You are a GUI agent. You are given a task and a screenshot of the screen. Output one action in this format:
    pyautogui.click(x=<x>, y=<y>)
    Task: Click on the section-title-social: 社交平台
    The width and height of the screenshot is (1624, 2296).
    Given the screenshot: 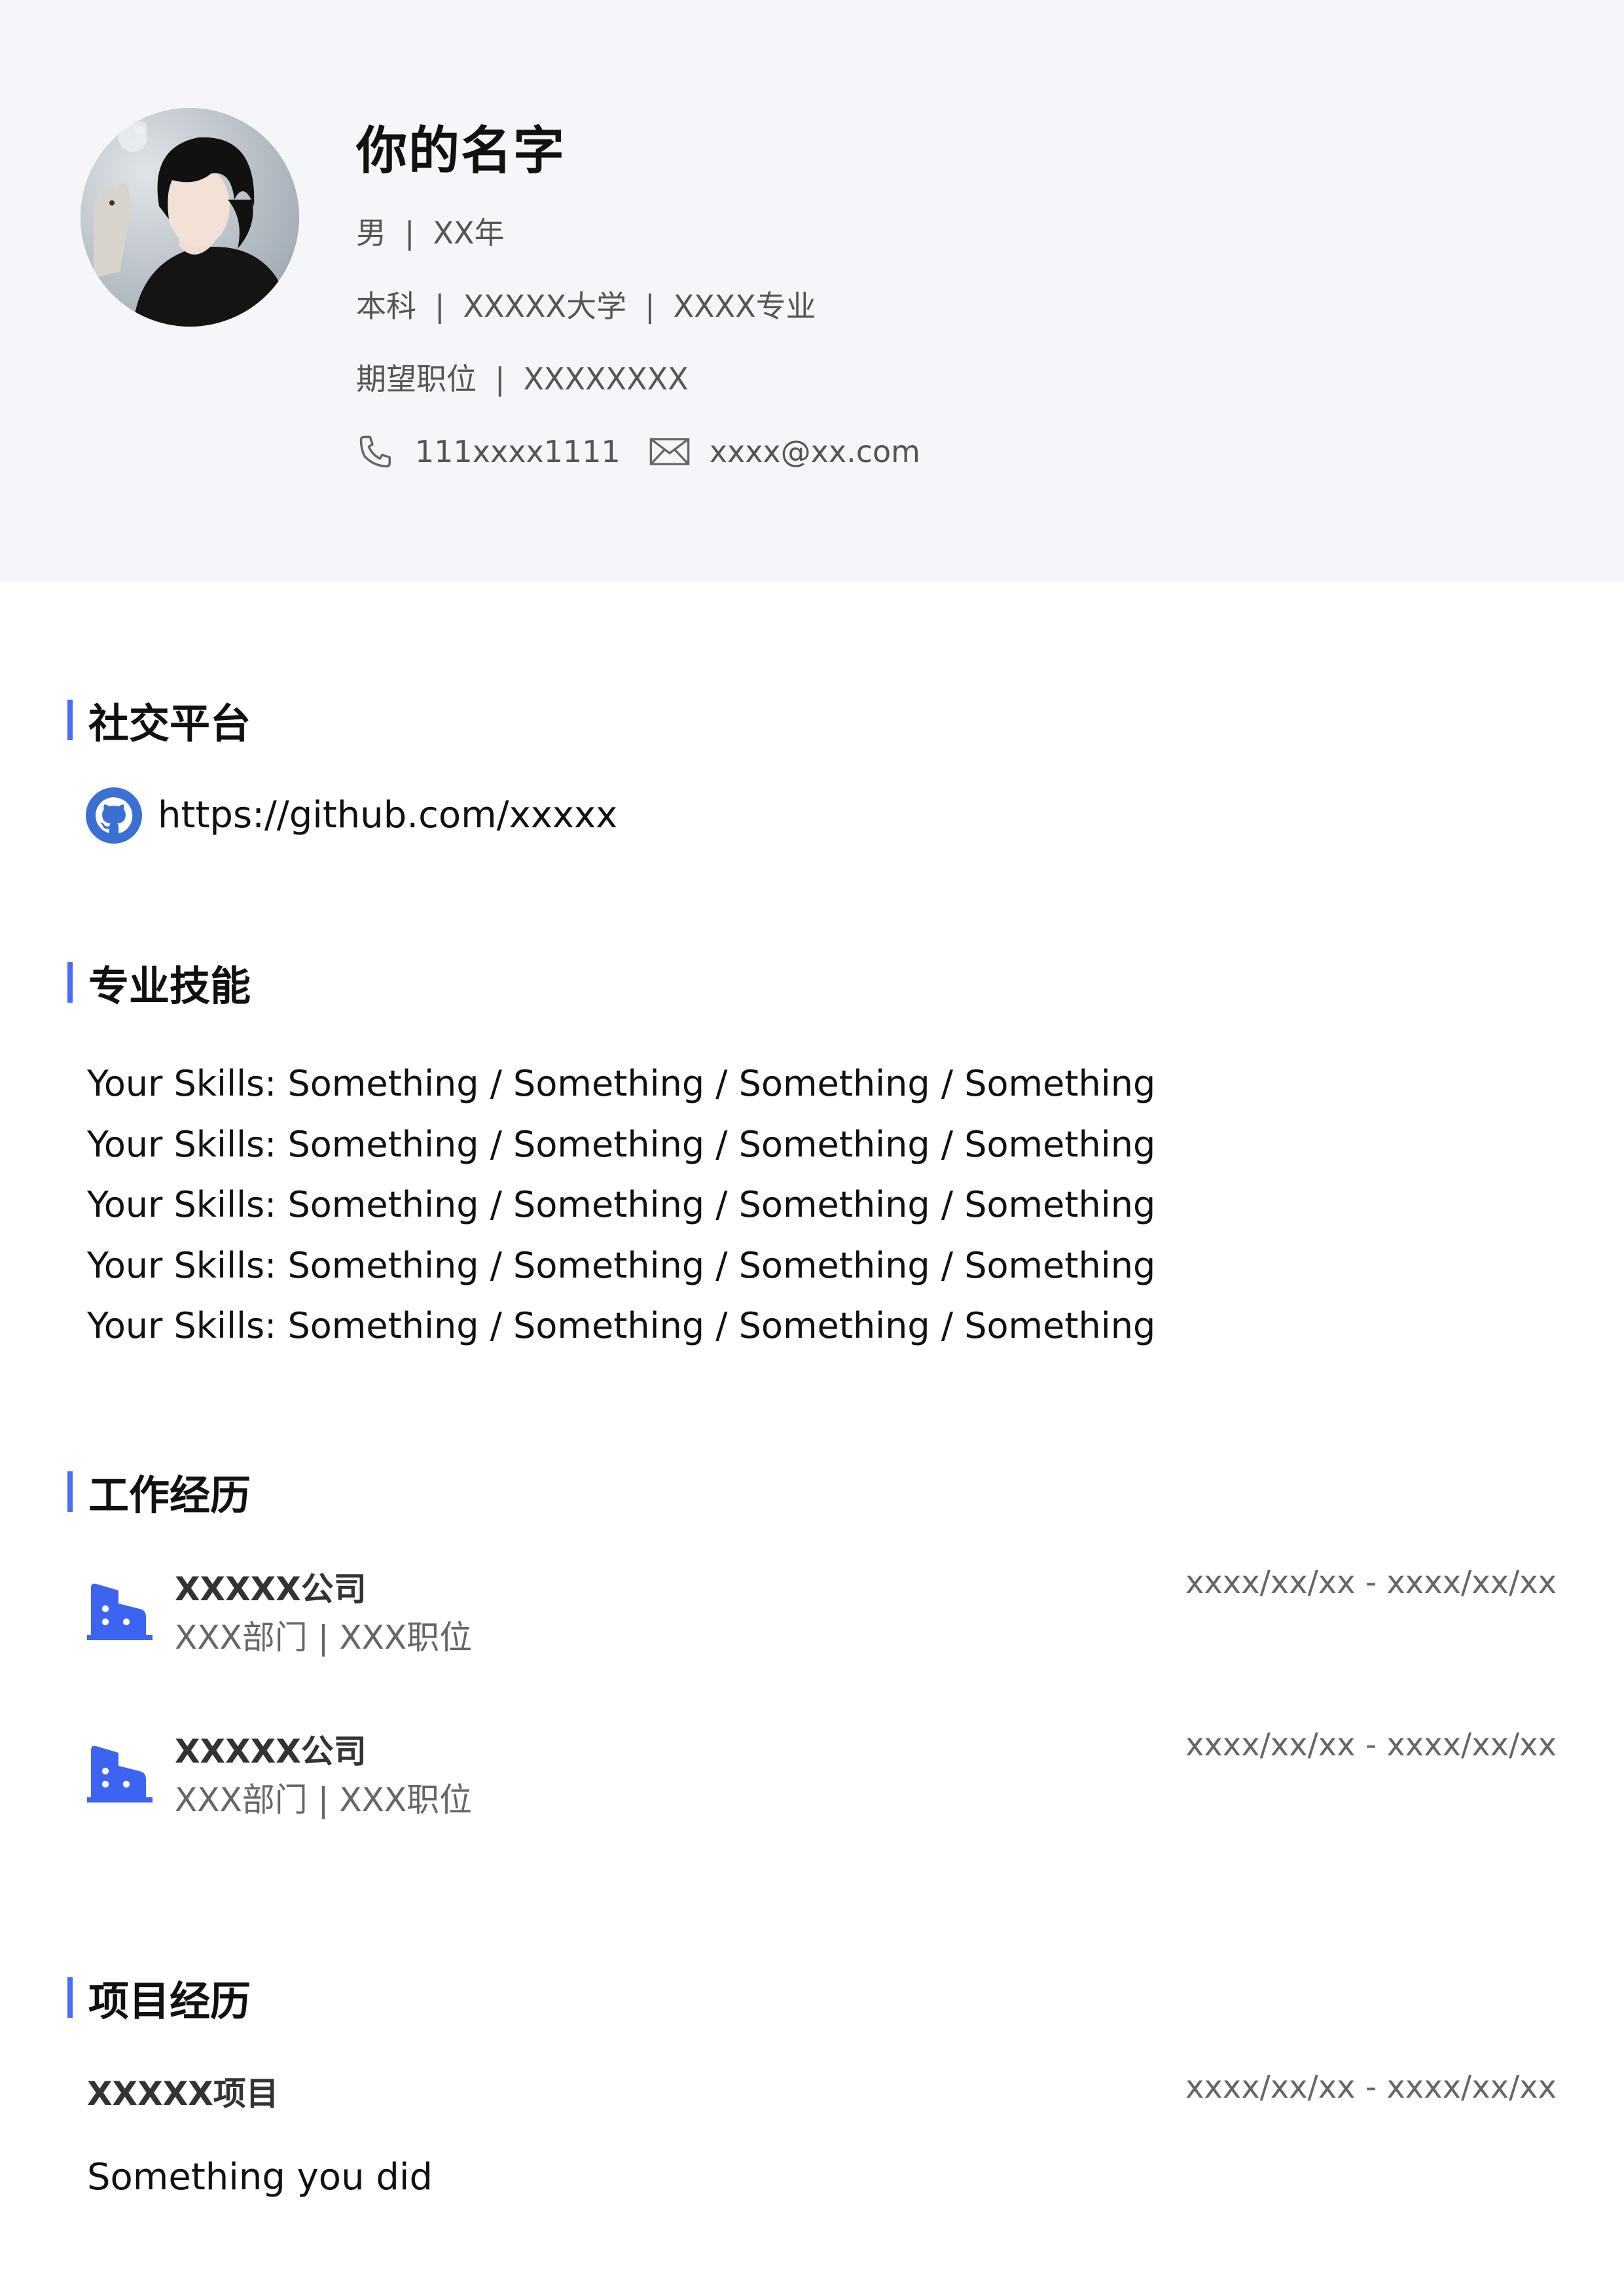 What is the action you would take?
    pyautogui.click(x=159, y=723)
    